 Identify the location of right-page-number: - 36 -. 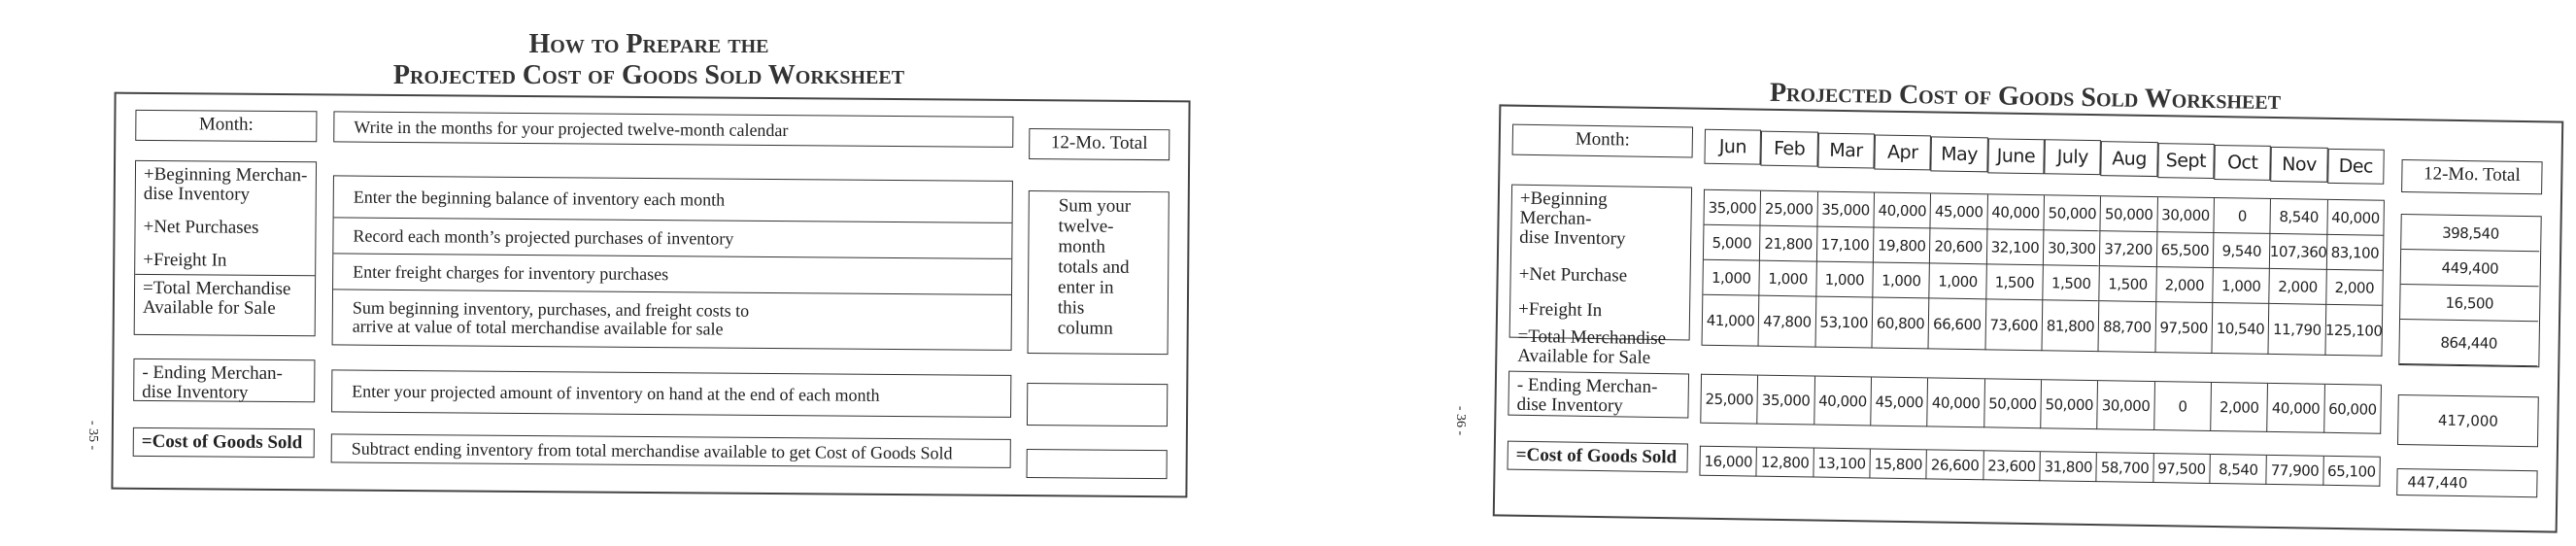
(1461, 420).